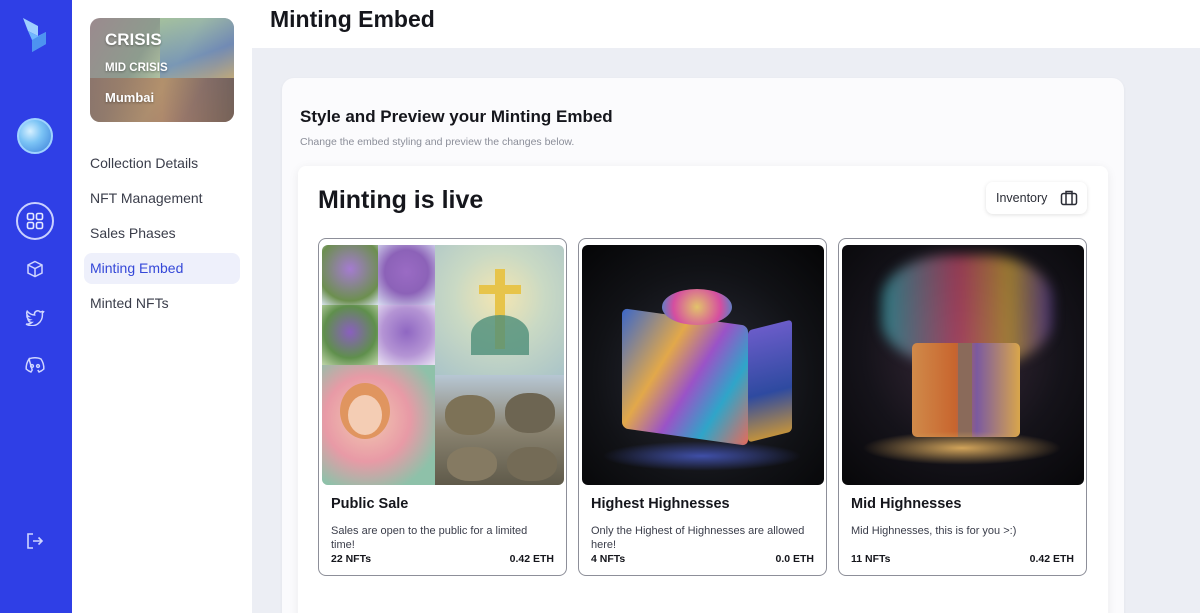  What do you see at coordinates (35, 221) in the screenshot?
I see `dashboard-grid-icon` at bounding box center [35, 221].